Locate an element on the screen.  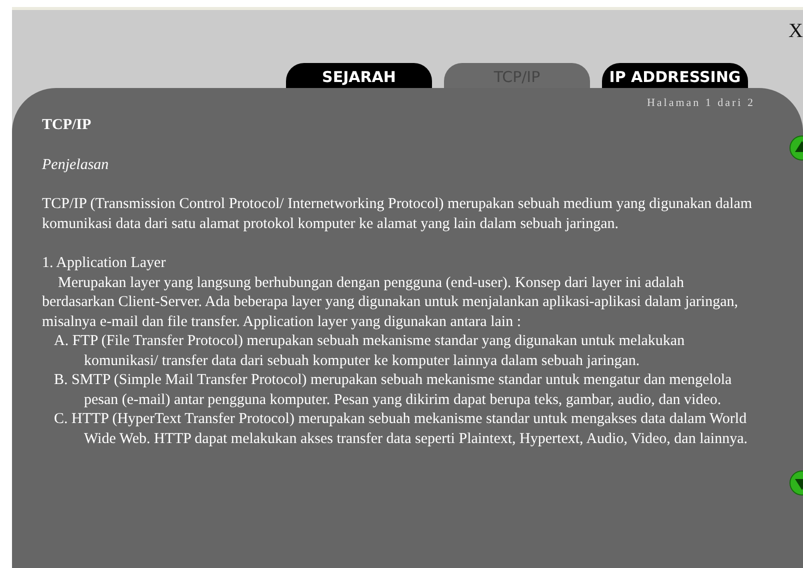
subheading: Penjelasan is located at coordinates (76, 165).